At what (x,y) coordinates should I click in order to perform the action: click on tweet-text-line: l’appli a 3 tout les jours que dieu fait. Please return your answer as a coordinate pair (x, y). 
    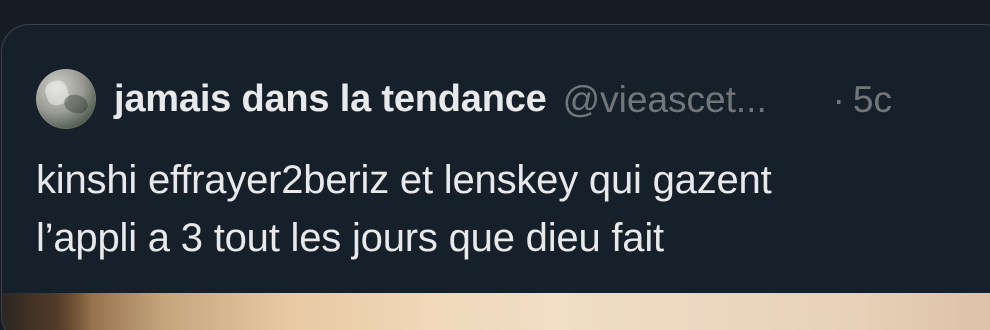
    Looking at the image, I should click on (350, 238).